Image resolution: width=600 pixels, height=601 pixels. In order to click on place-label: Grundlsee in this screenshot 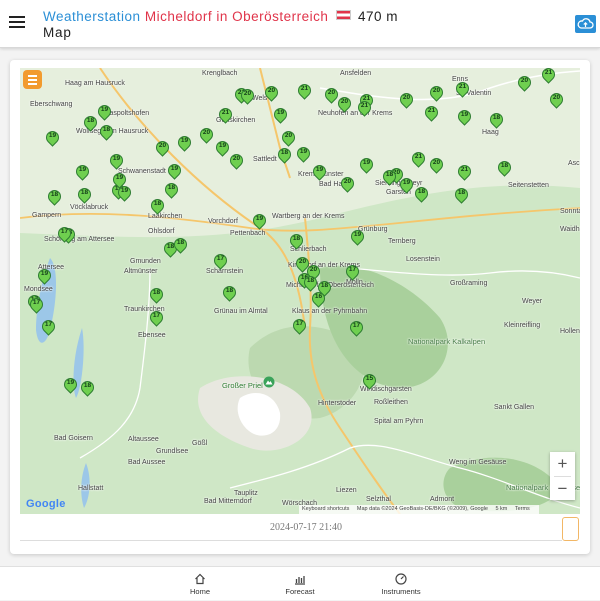, I will do `click(172, 451)`.